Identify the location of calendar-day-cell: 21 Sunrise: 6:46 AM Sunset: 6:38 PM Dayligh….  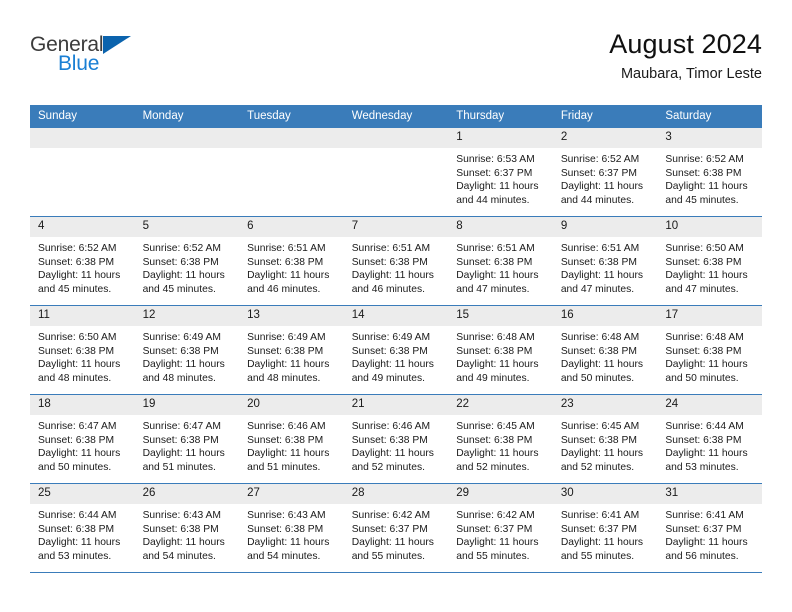
(396, 439).